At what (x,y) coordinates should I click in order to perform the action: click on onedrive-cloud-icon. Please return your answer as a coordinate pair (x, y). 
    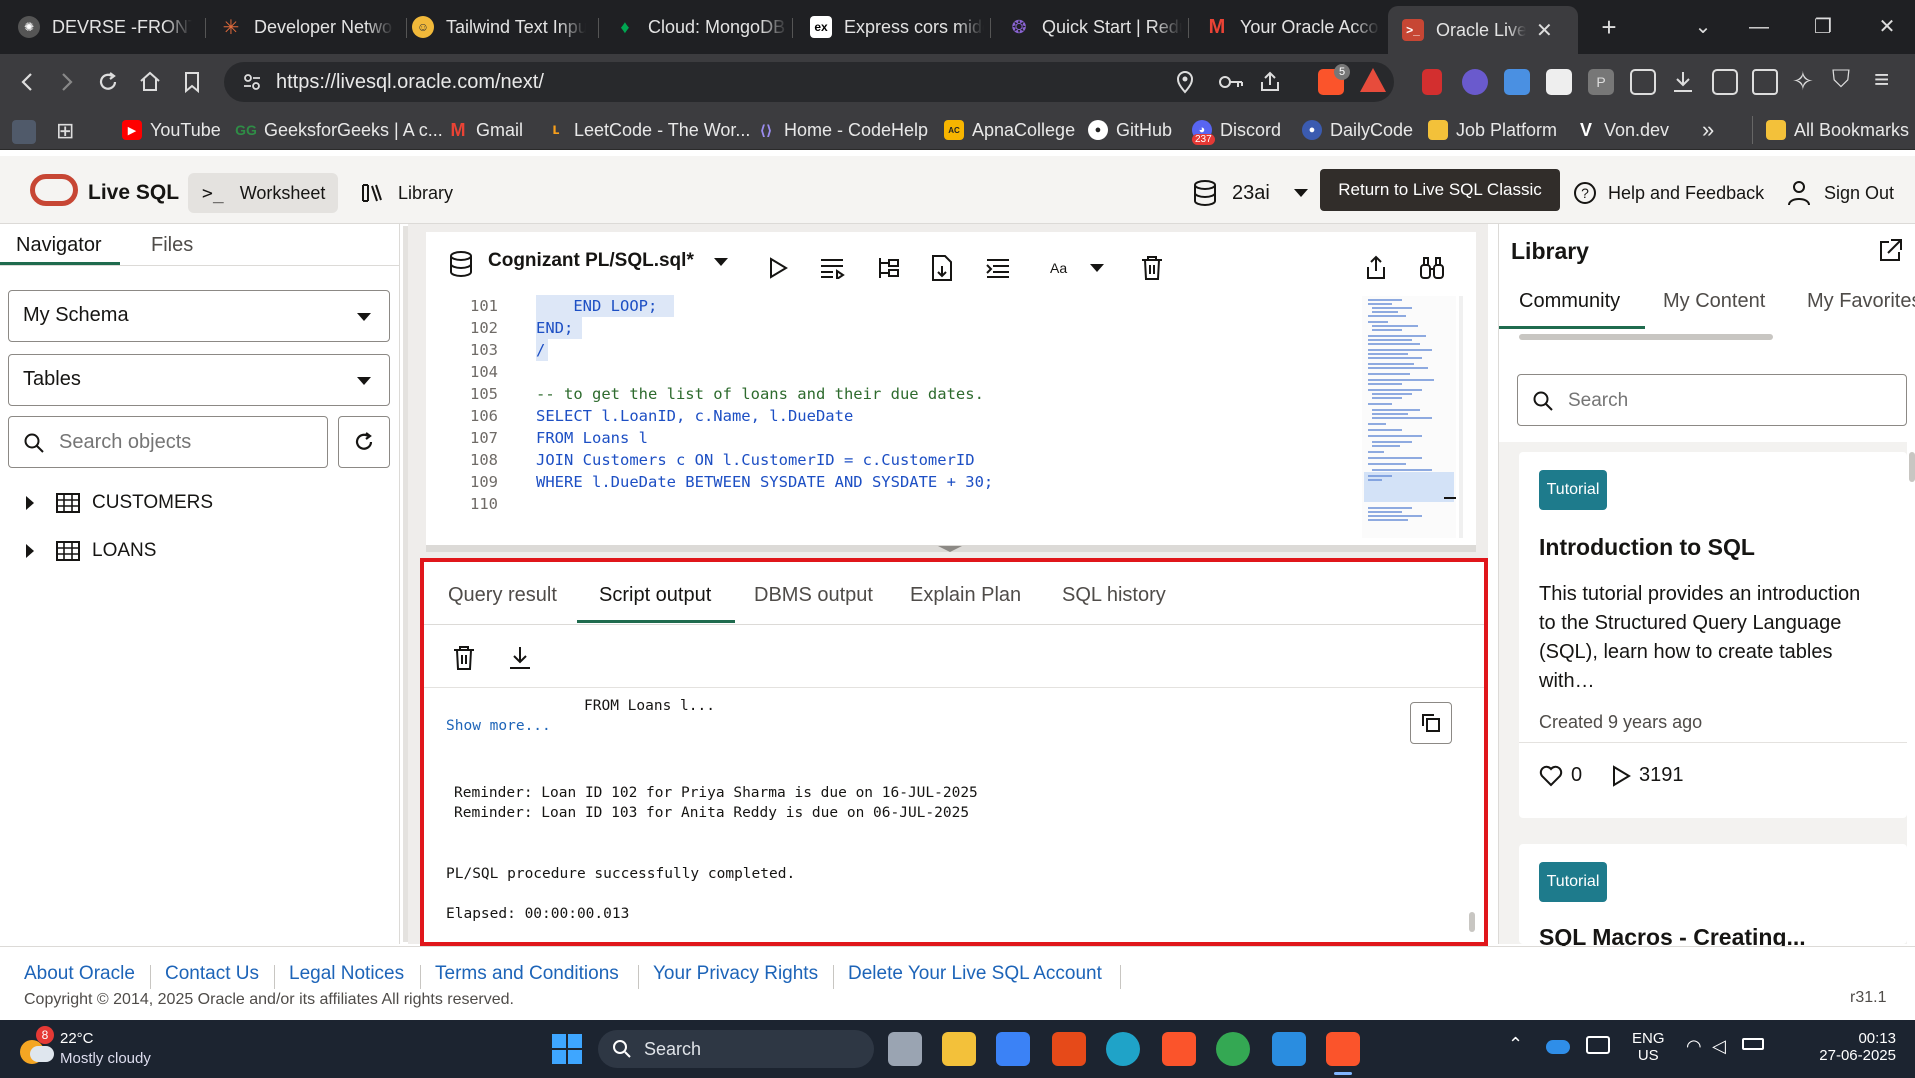
    Looking at the image, I should click on (1558, 1047).